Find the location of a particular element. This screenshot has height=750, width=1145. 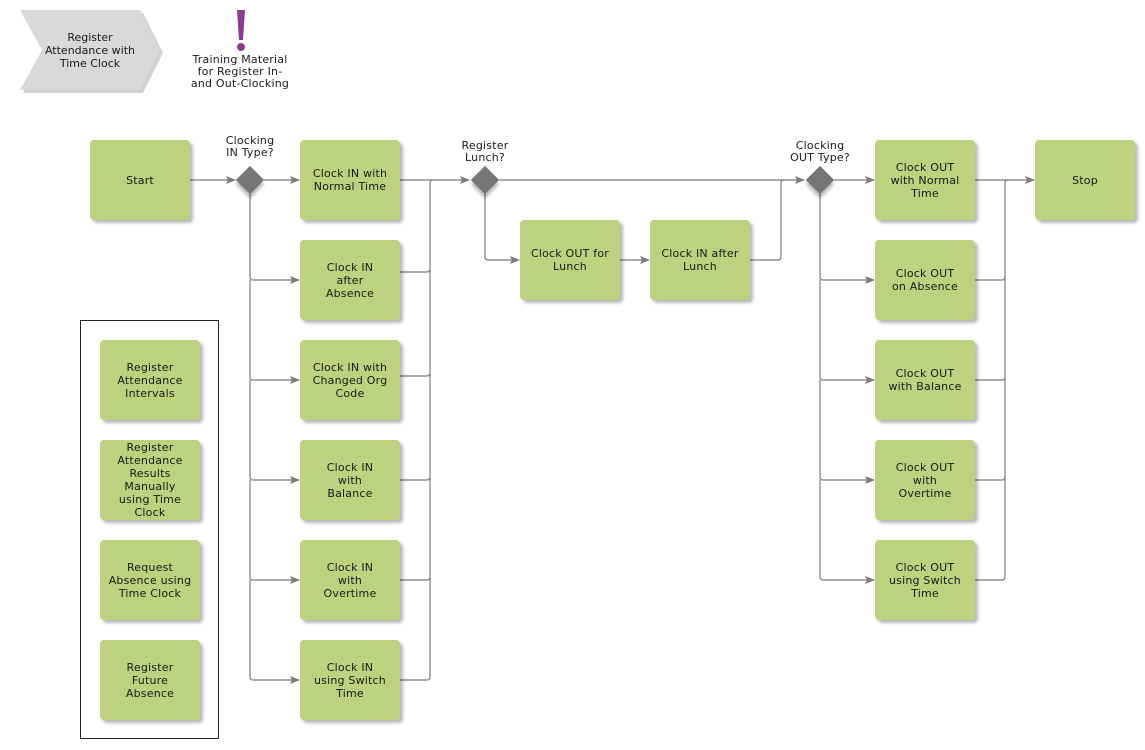

start-event: Start is located at coordinates (140, 180).